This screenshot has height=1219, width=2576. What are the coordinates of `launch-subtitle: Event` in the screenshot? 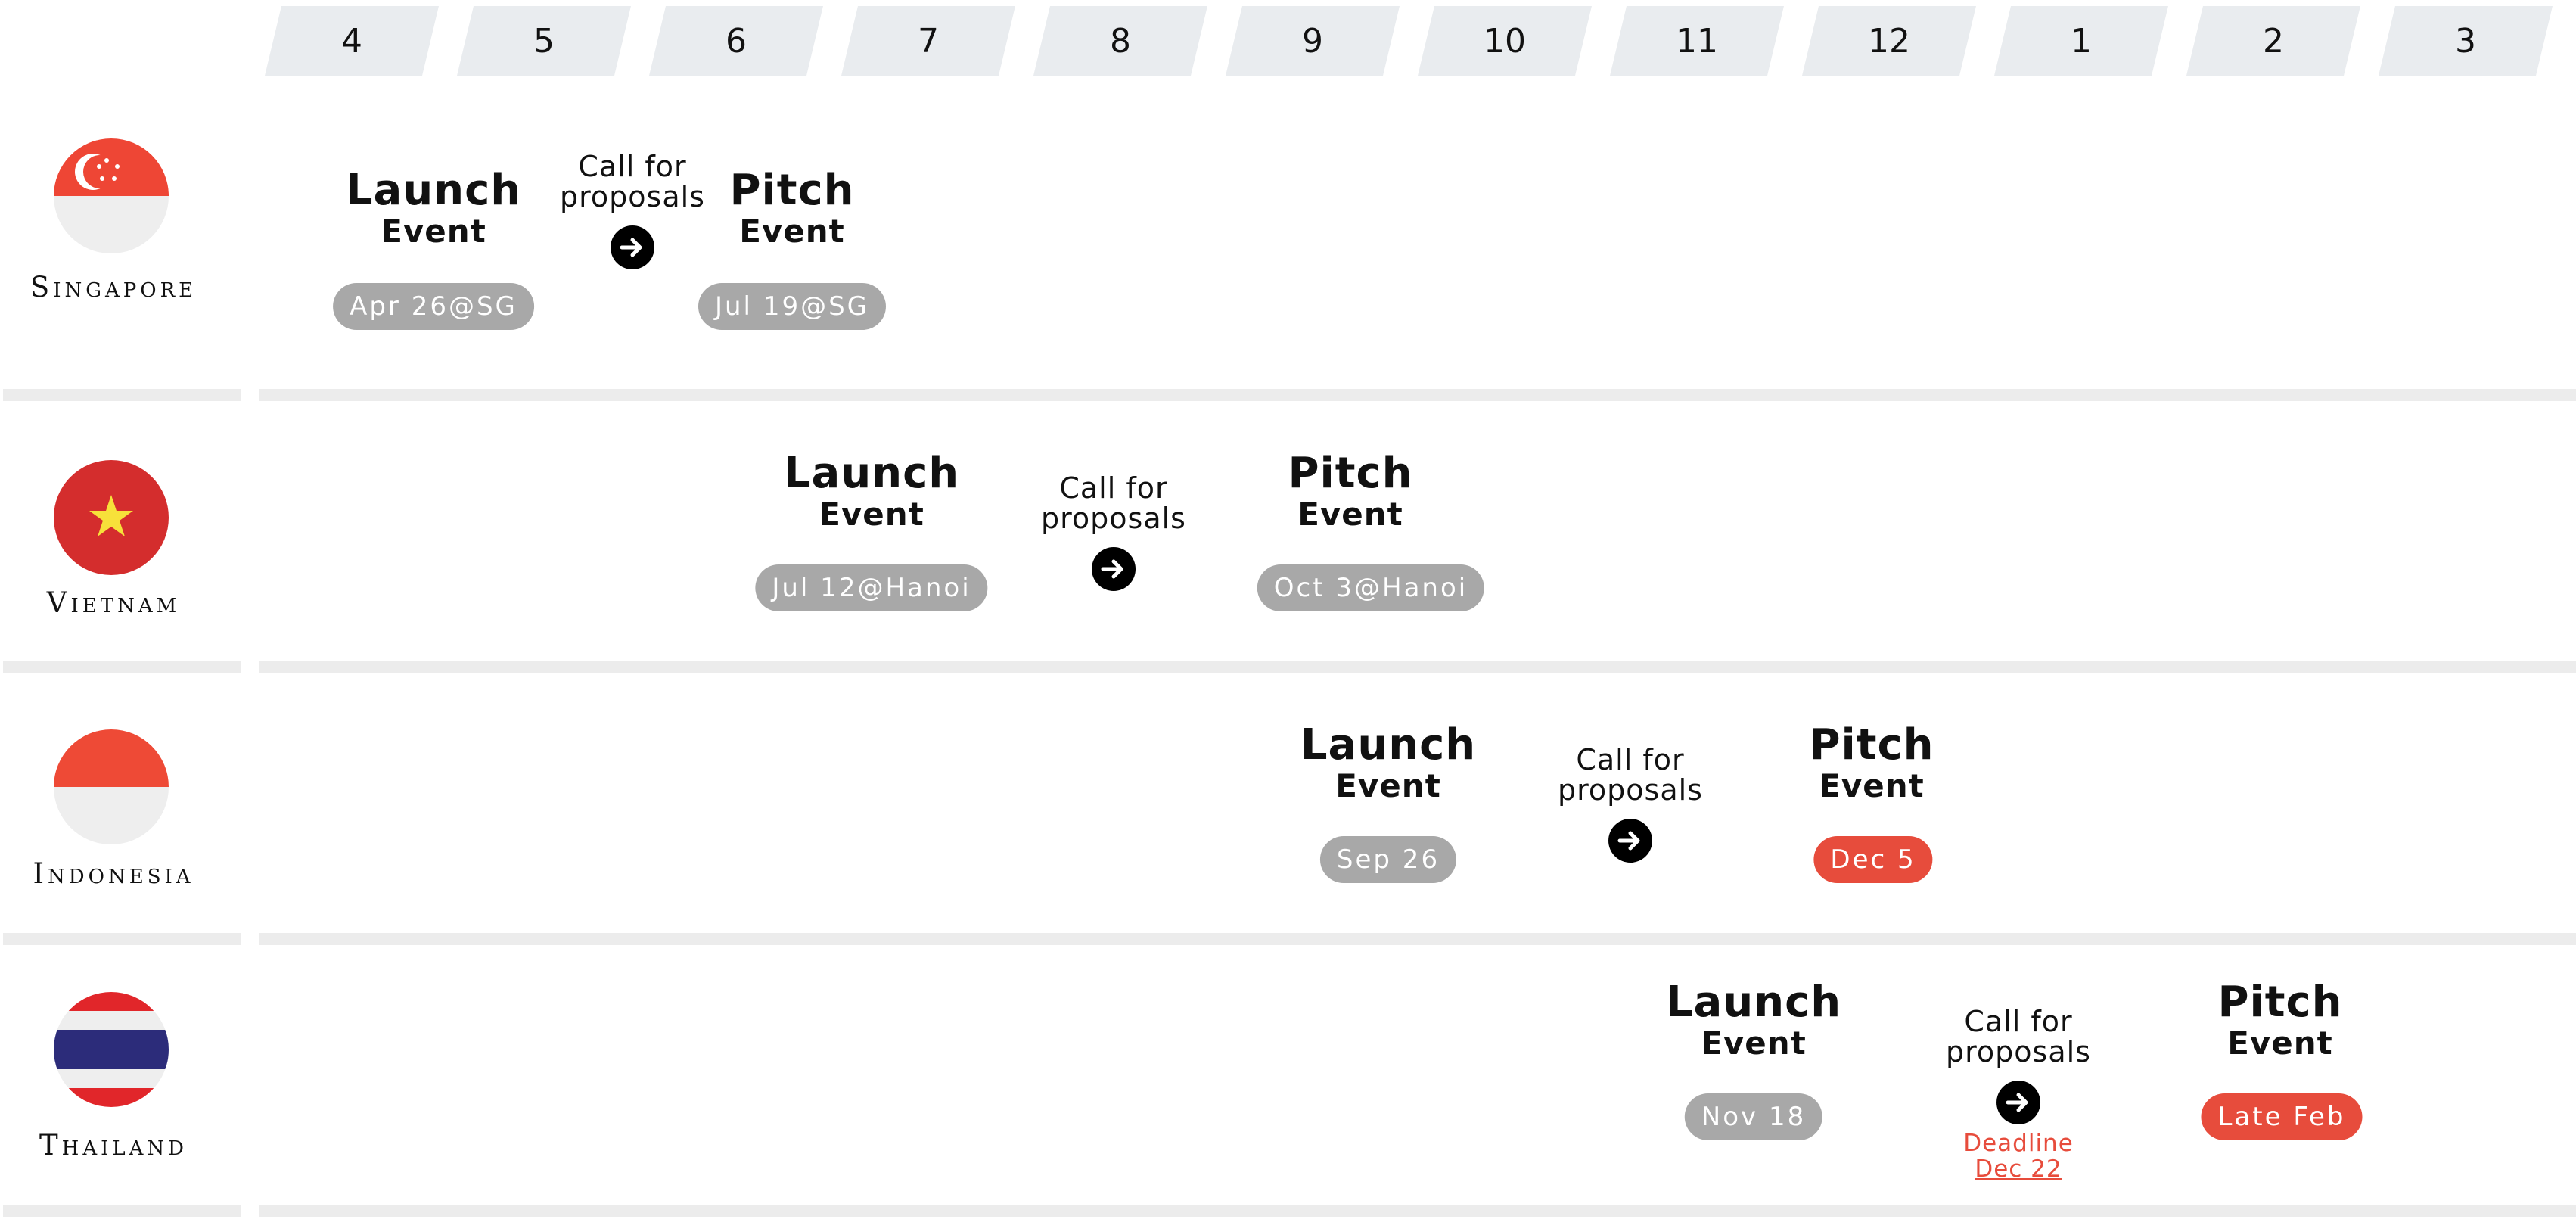 It's located at (1754, 1043).